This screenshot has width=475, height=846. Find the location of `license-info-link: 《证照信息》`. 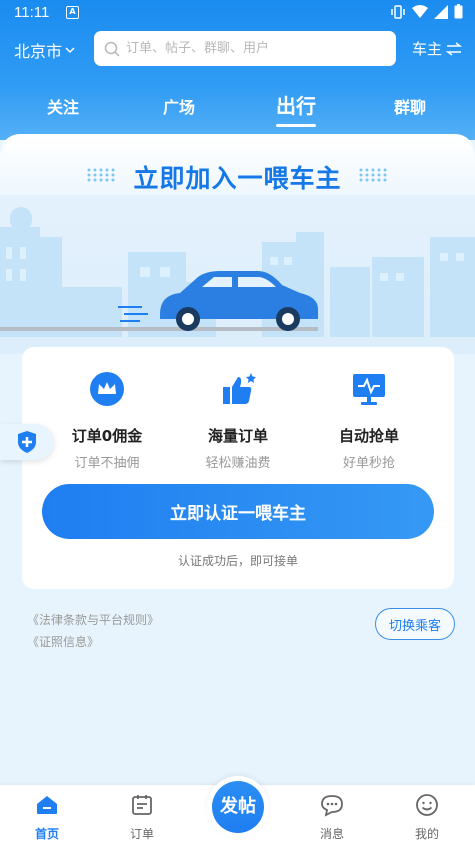

license-info-link: 《证照信息》 is located at coordinates (93, 642).